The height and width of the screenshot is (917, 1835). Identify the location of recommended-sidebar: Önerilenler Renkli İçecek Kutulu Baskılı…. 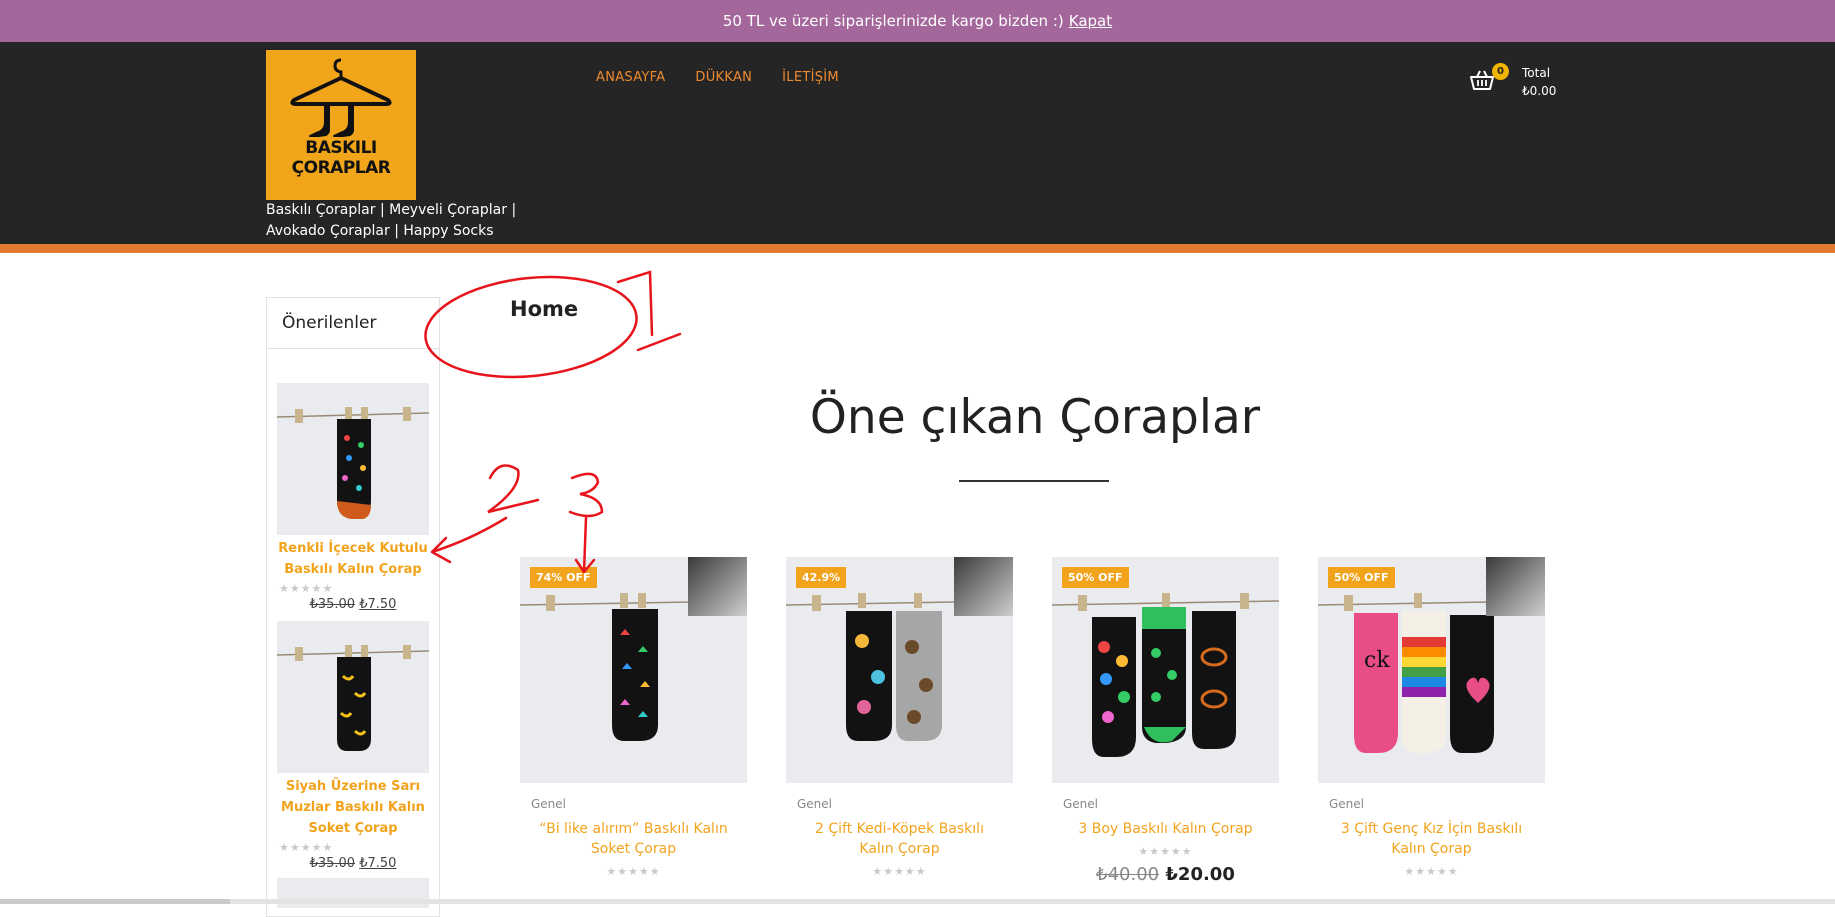
(353, 607).